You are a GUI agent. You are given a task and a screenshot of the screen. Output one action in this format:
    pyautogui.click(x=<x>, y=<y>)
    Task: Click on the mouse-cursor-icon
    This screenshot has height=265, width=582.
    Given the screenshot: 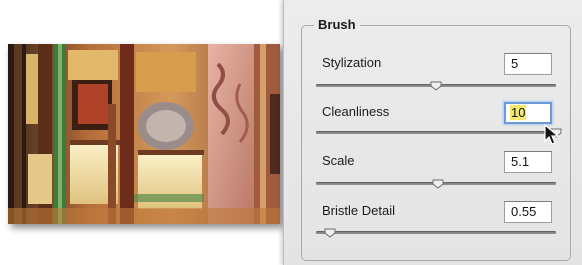 What is the action you would take?
    pyautogui.click(x=552, y=134)
    